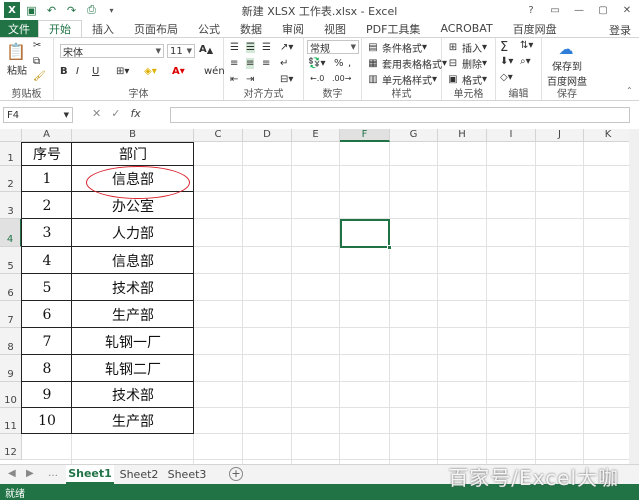 Image resolution: width=639 pixels, height=500 pixels. I want to click on name-box: F4 ▼, so click(38, 115).